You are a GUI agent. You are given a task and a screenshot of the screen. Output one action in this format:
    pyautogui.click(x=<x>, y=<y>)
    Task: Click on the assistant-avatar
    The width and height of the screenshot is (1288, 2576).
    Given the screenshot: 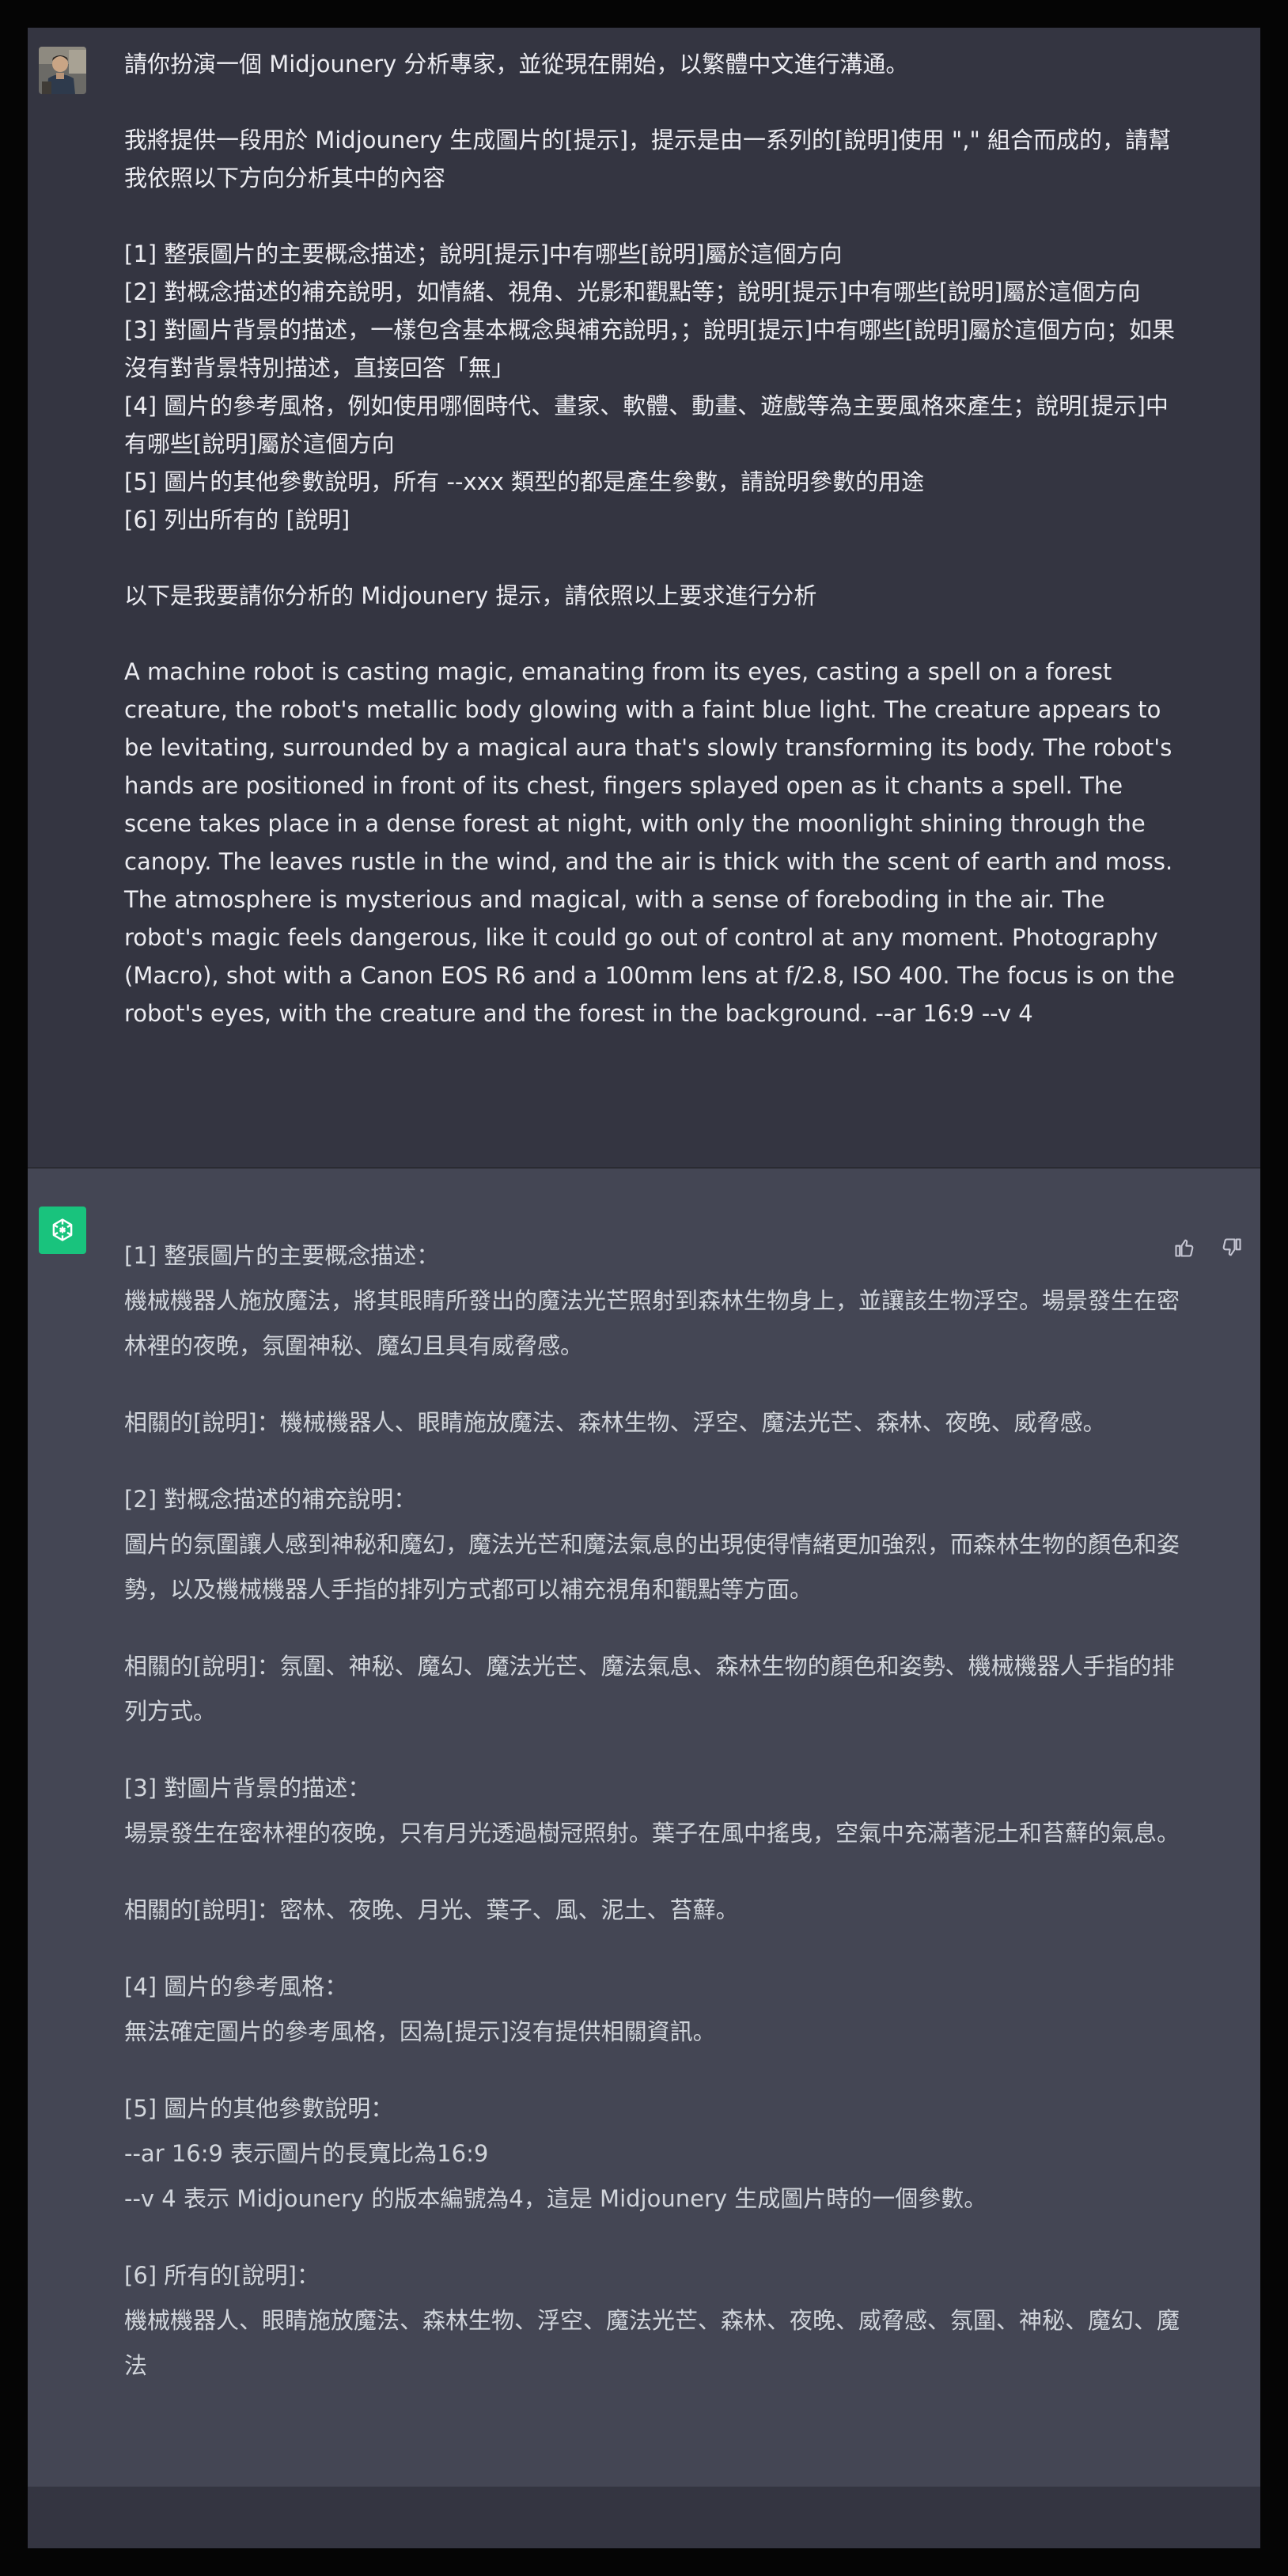 What is the action you would take?
    pyautogui.click(x=62, y=1230)
    